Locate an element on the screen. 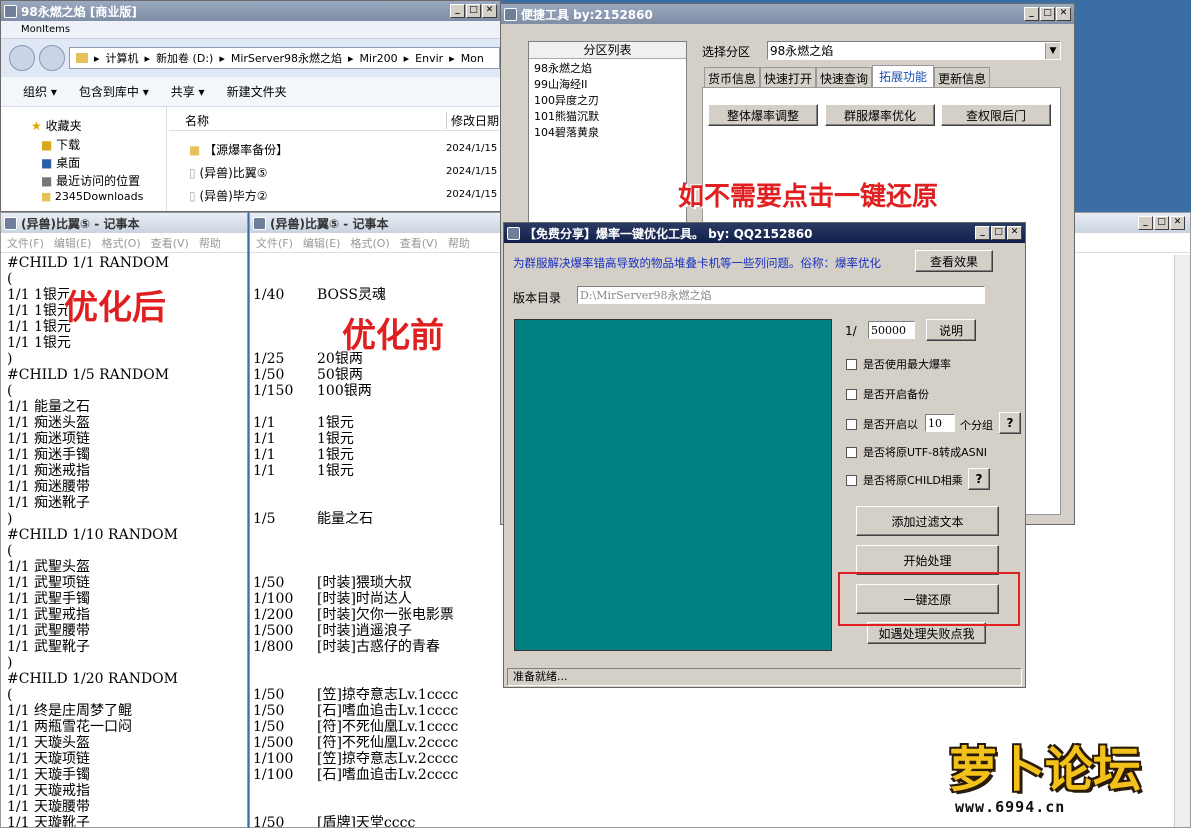 The height and width of the screenshot is (828, 1191). nav-favorites: ★ 收藏夹 is located at coordinates (56, 125).